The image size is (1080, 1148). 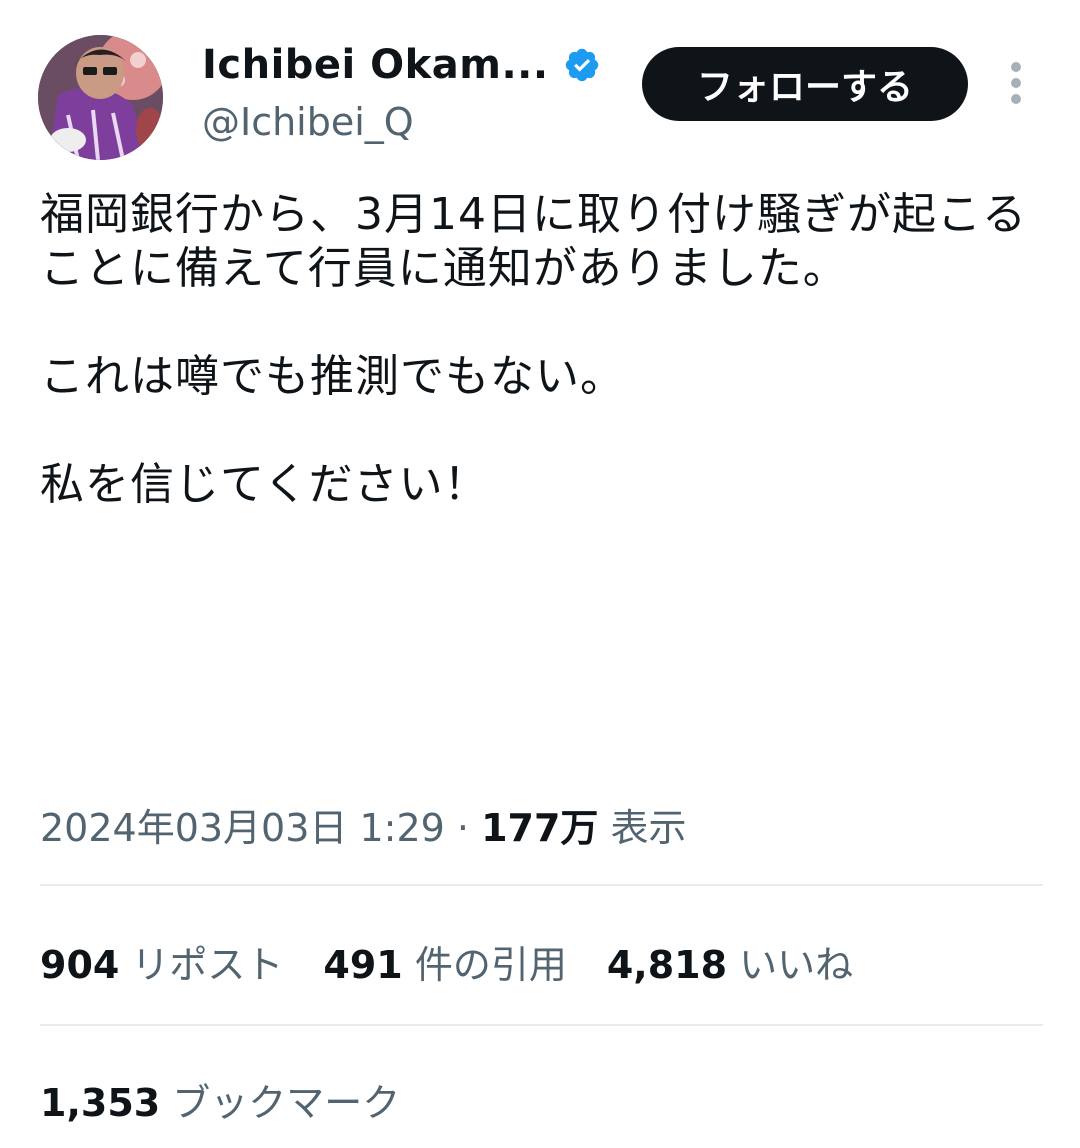 I want to click on engagement-stats: 904 リポスト 491 件の引用 4,818 いいね, so click(x=466, y=961).